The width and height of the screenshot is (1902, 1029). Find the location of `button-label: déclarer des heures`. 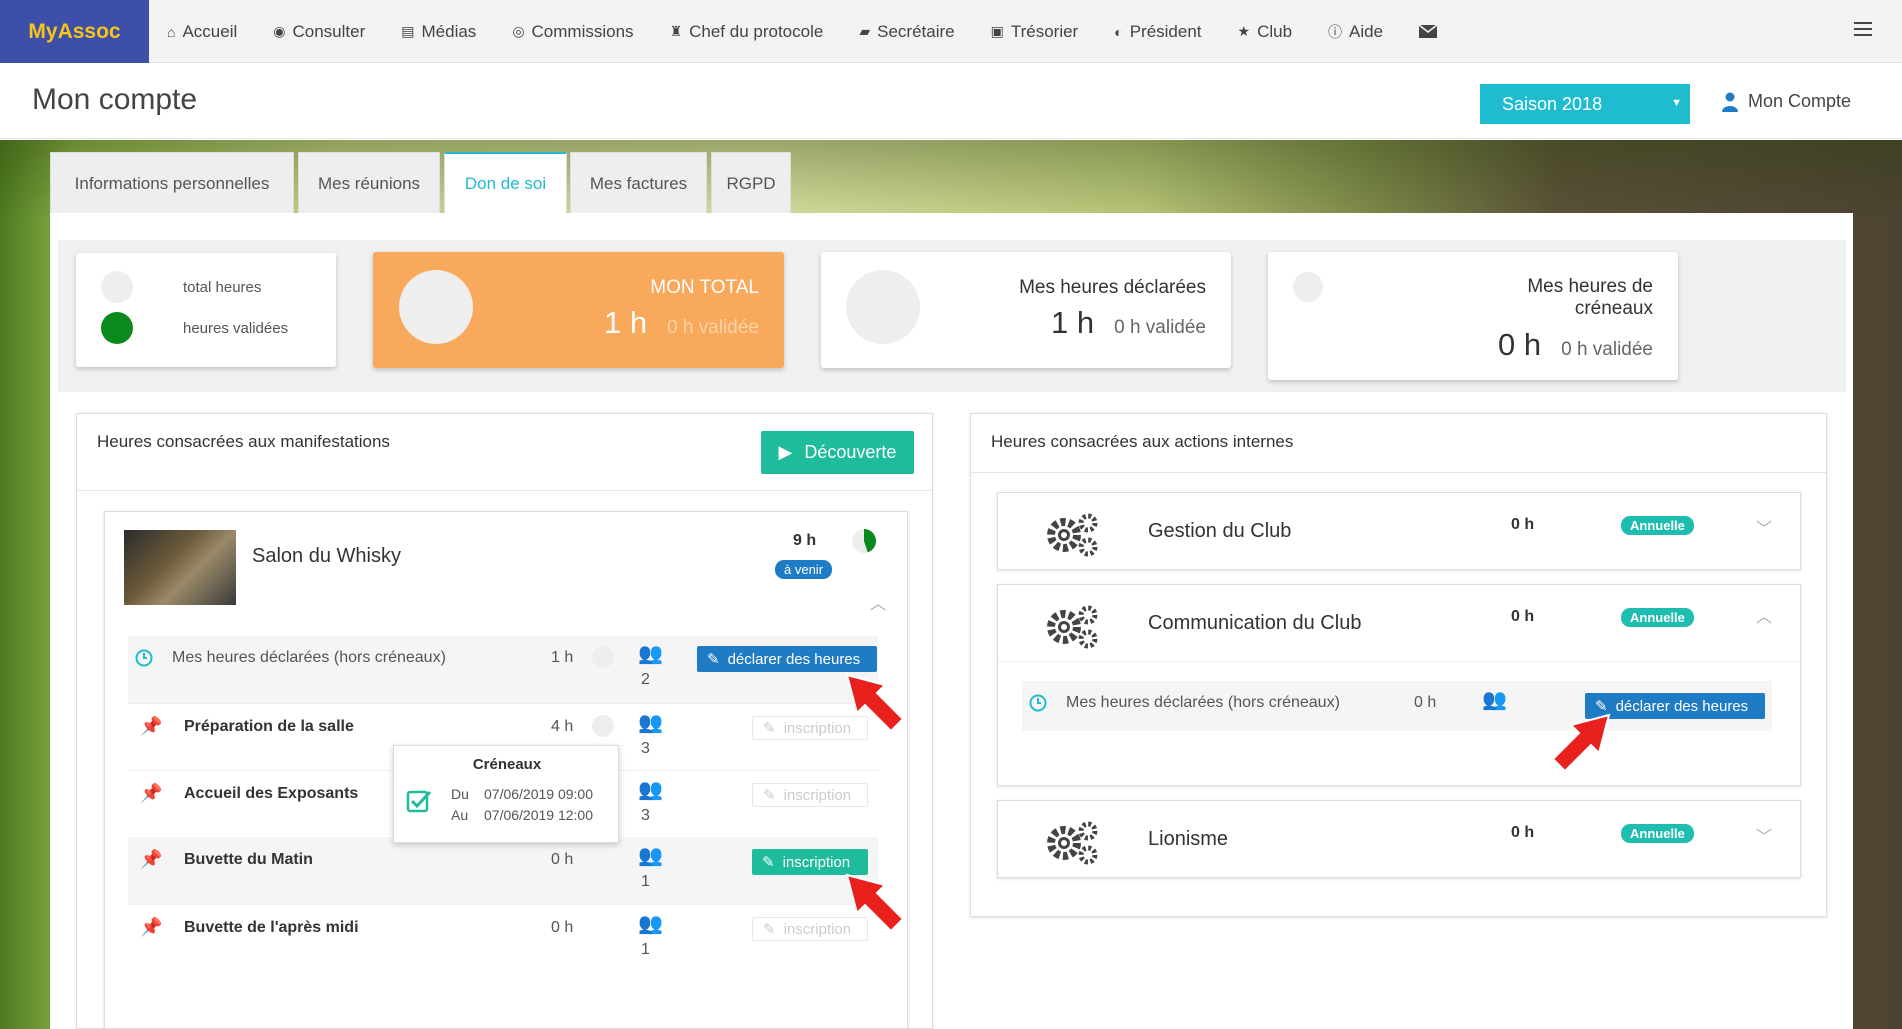

button-label: déclarer des heures is located at coordinates (1682, 706).